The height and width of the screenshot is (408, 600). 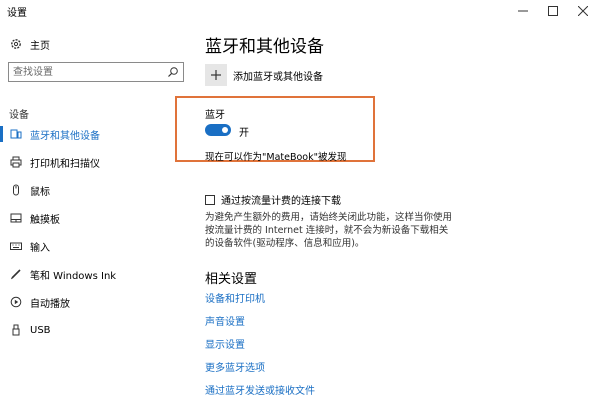 What do you see at coordinates (73, 276) in the screenshot?
I see `sidebar-item-label: 笔和 Windows Ink` at bounding box center [73, 276].